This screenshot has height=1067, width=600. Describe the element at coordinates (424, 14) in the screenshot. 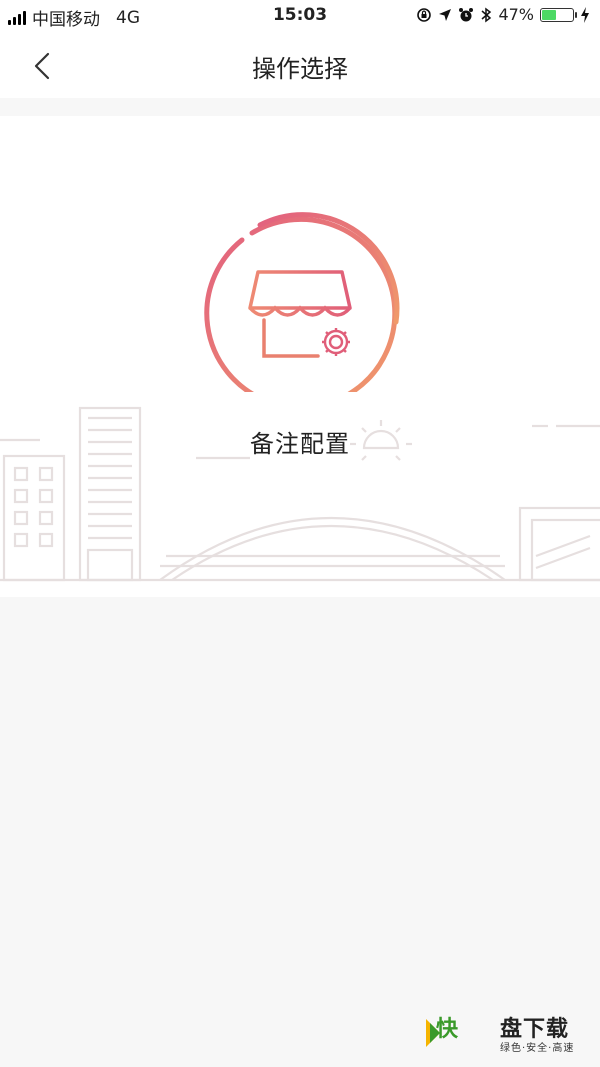

I see `rotation-lock-icon` at that location.